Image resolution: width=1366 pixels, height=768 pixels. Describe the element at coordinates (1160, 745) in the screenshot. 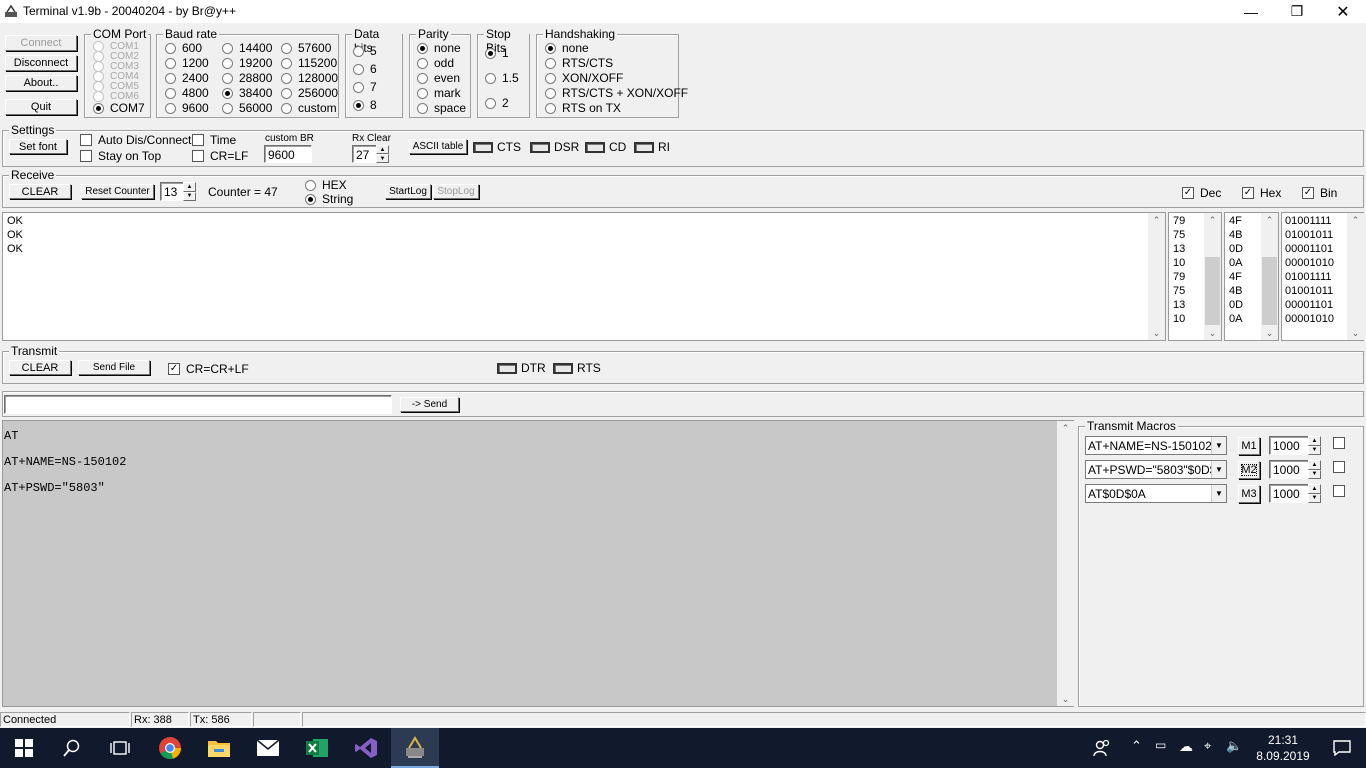

I see `battery-icon: ▭` at that location.